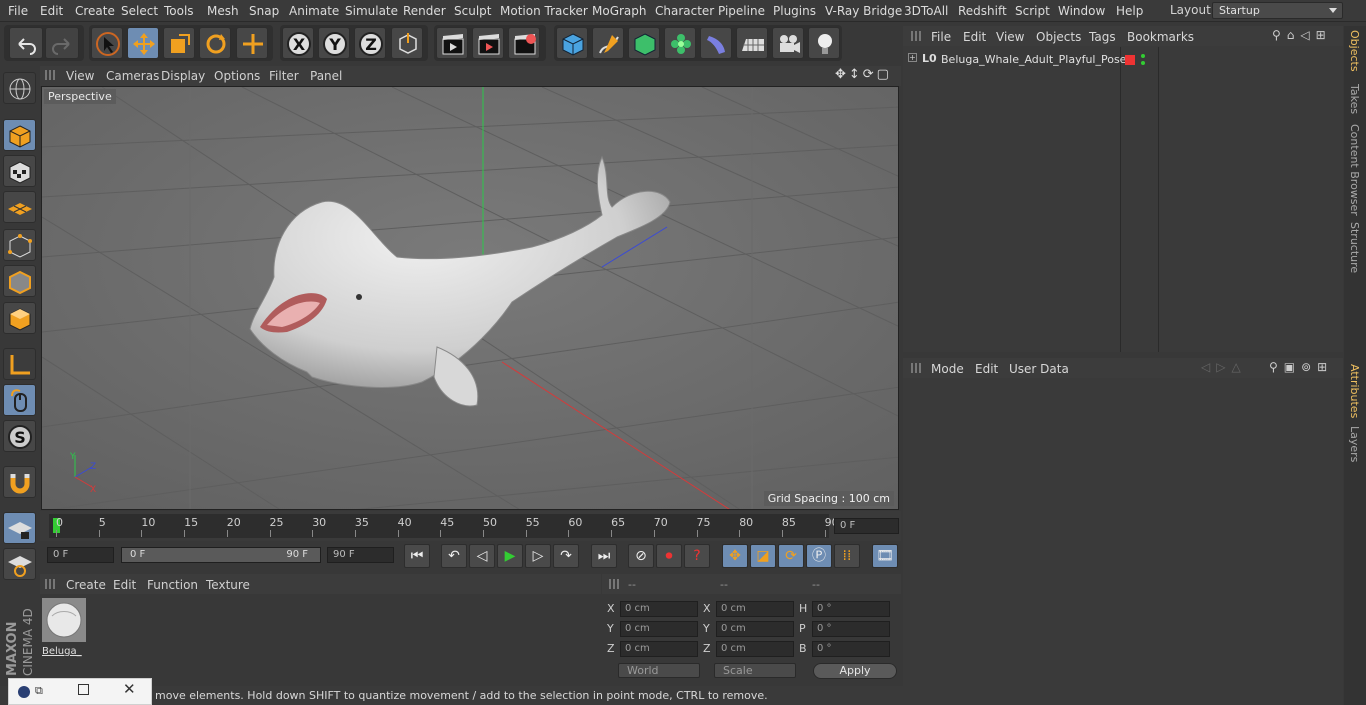  What do you see at coordinates (19, 135) in the screenshot?
I see `model-mode-button` at bounding box center [19, 135].